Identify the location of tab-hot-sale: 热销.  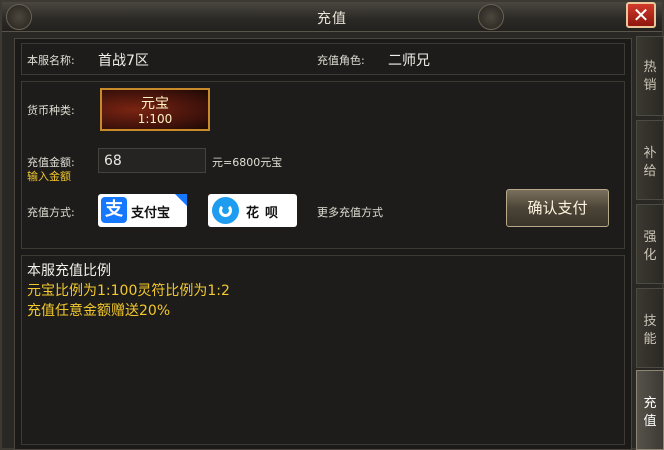
(650, 76).